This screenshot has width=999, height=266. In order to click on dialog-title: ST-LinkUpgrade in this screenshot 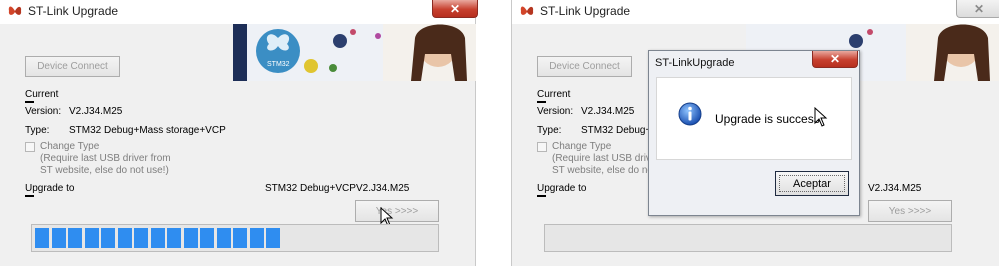, I will do `click(695, 63)`.